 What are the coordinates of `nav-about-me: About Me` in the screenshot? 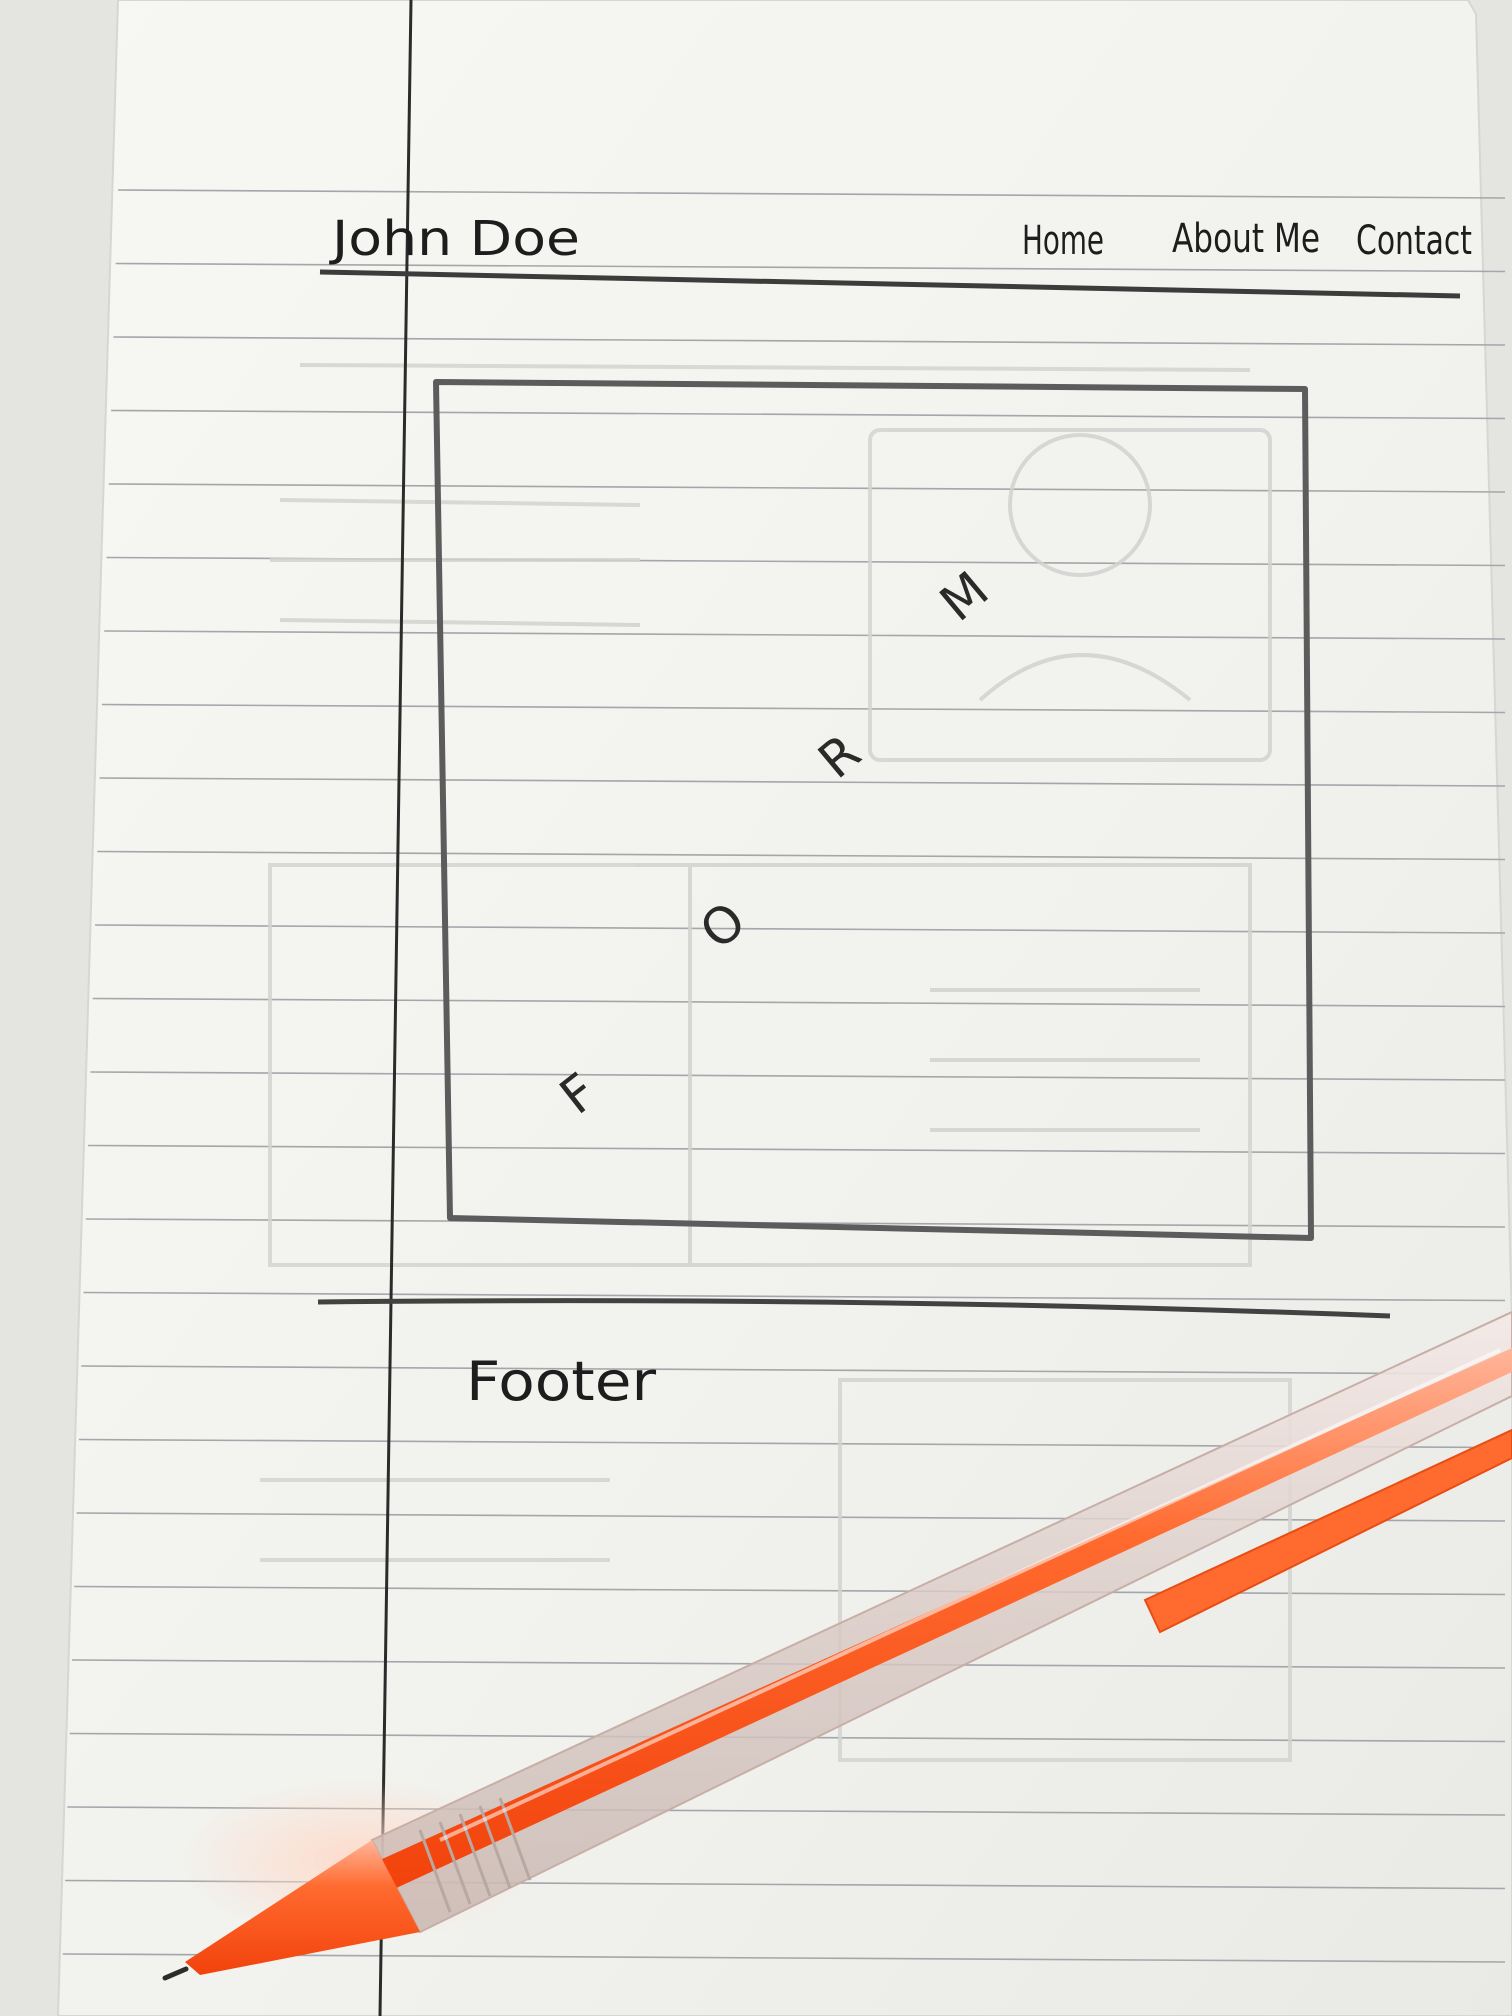 It's located at (1246, 239).